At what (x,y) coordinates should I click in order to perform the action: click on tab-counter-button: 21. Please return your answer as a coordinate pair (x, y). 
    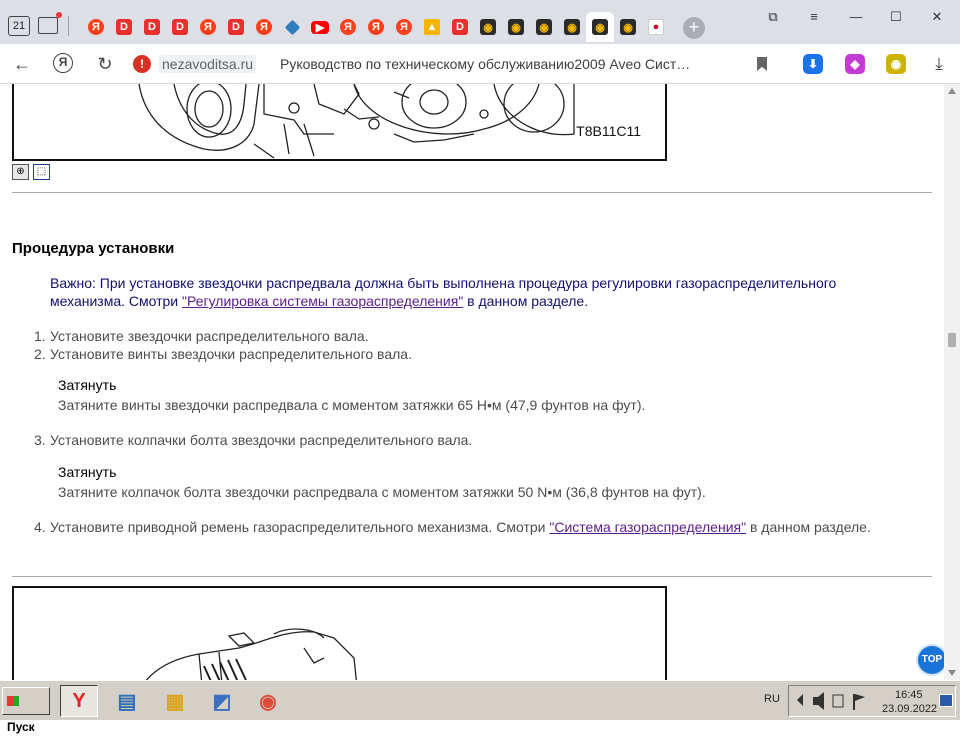
    Looking at the image, I should click on (19, 26).